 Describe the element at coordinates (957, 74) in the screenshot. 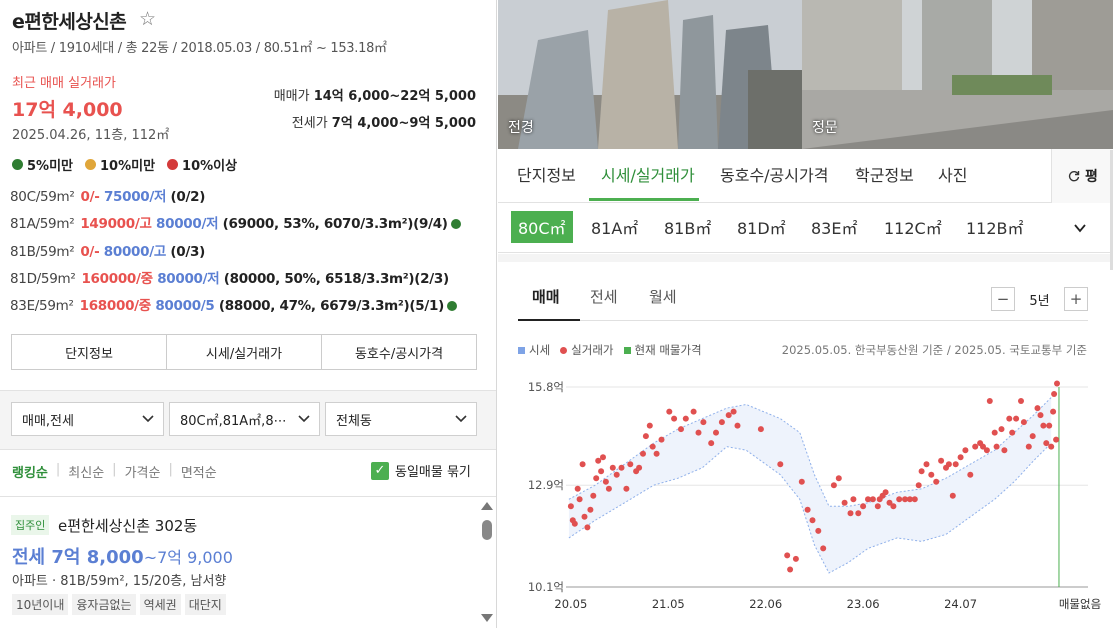

I see `photo-gate: 정문` at that location.